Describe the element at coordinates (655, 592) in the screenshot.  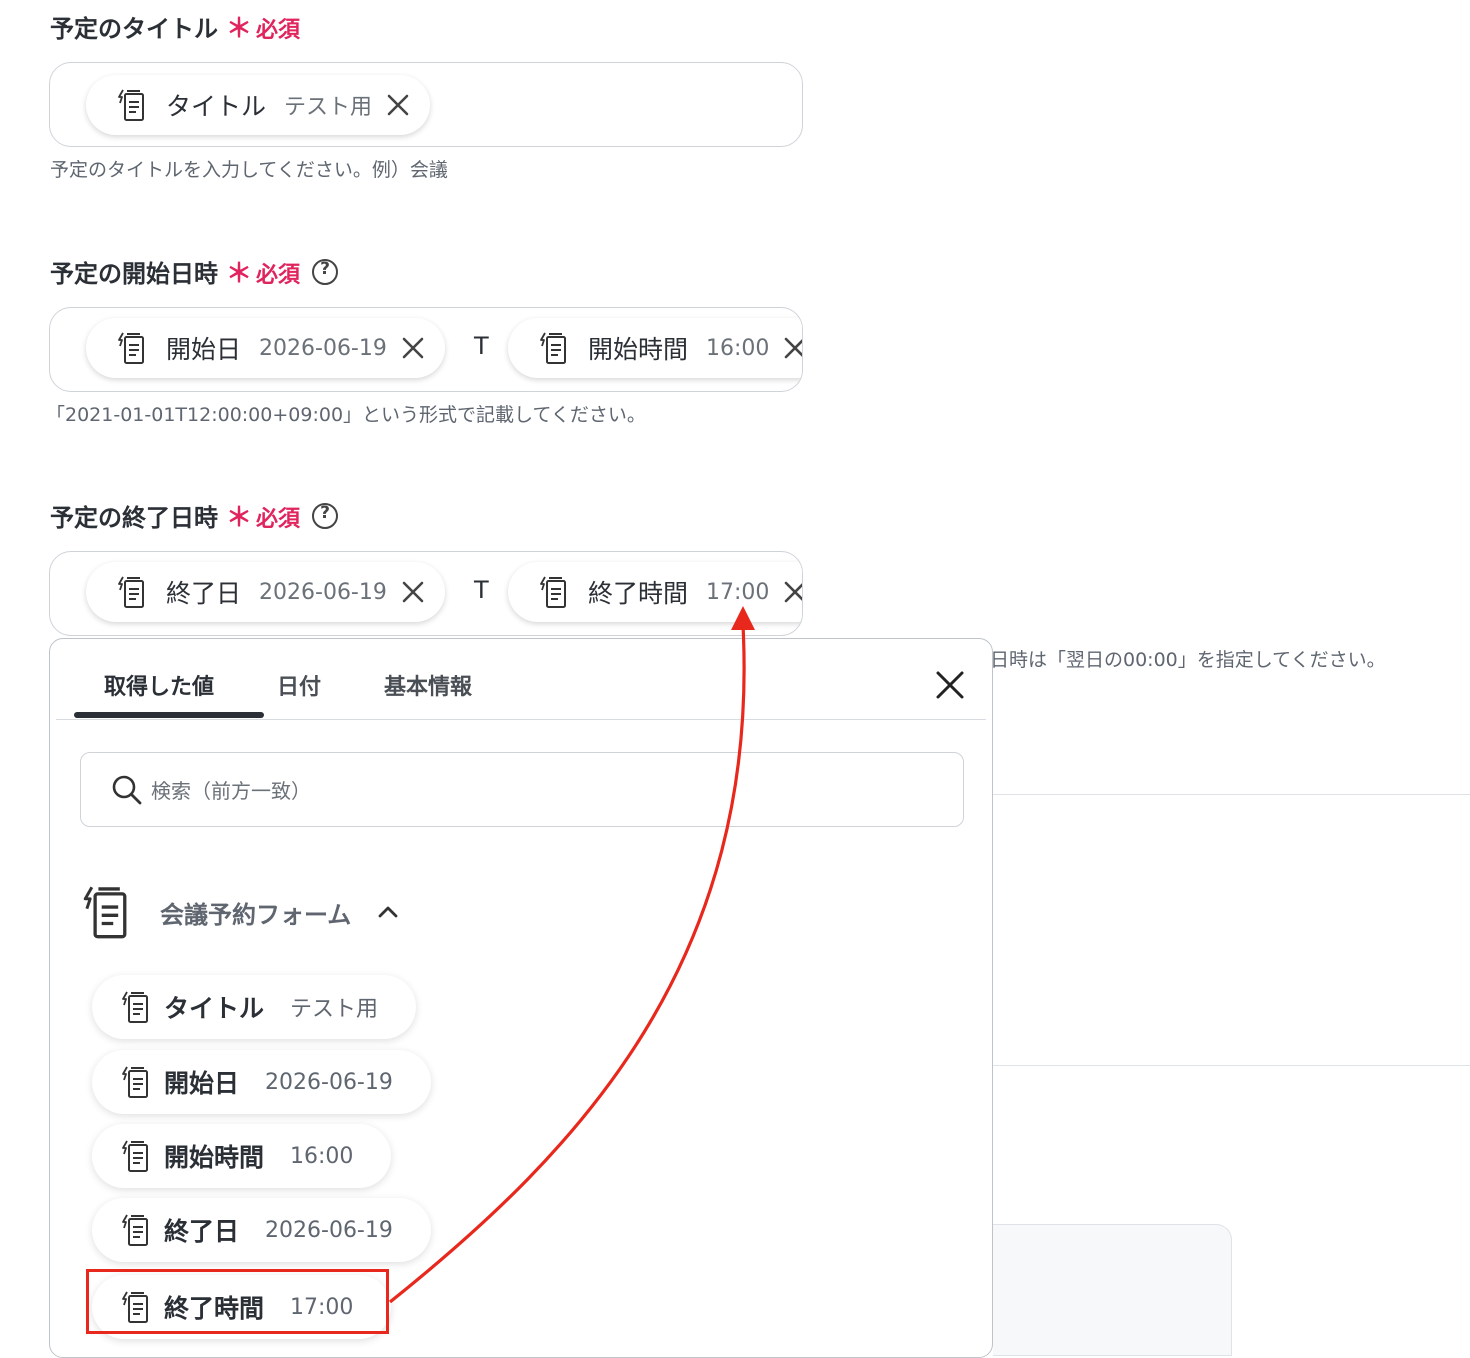
I see `end-time-pill: 終了時間 17:00` at that location.